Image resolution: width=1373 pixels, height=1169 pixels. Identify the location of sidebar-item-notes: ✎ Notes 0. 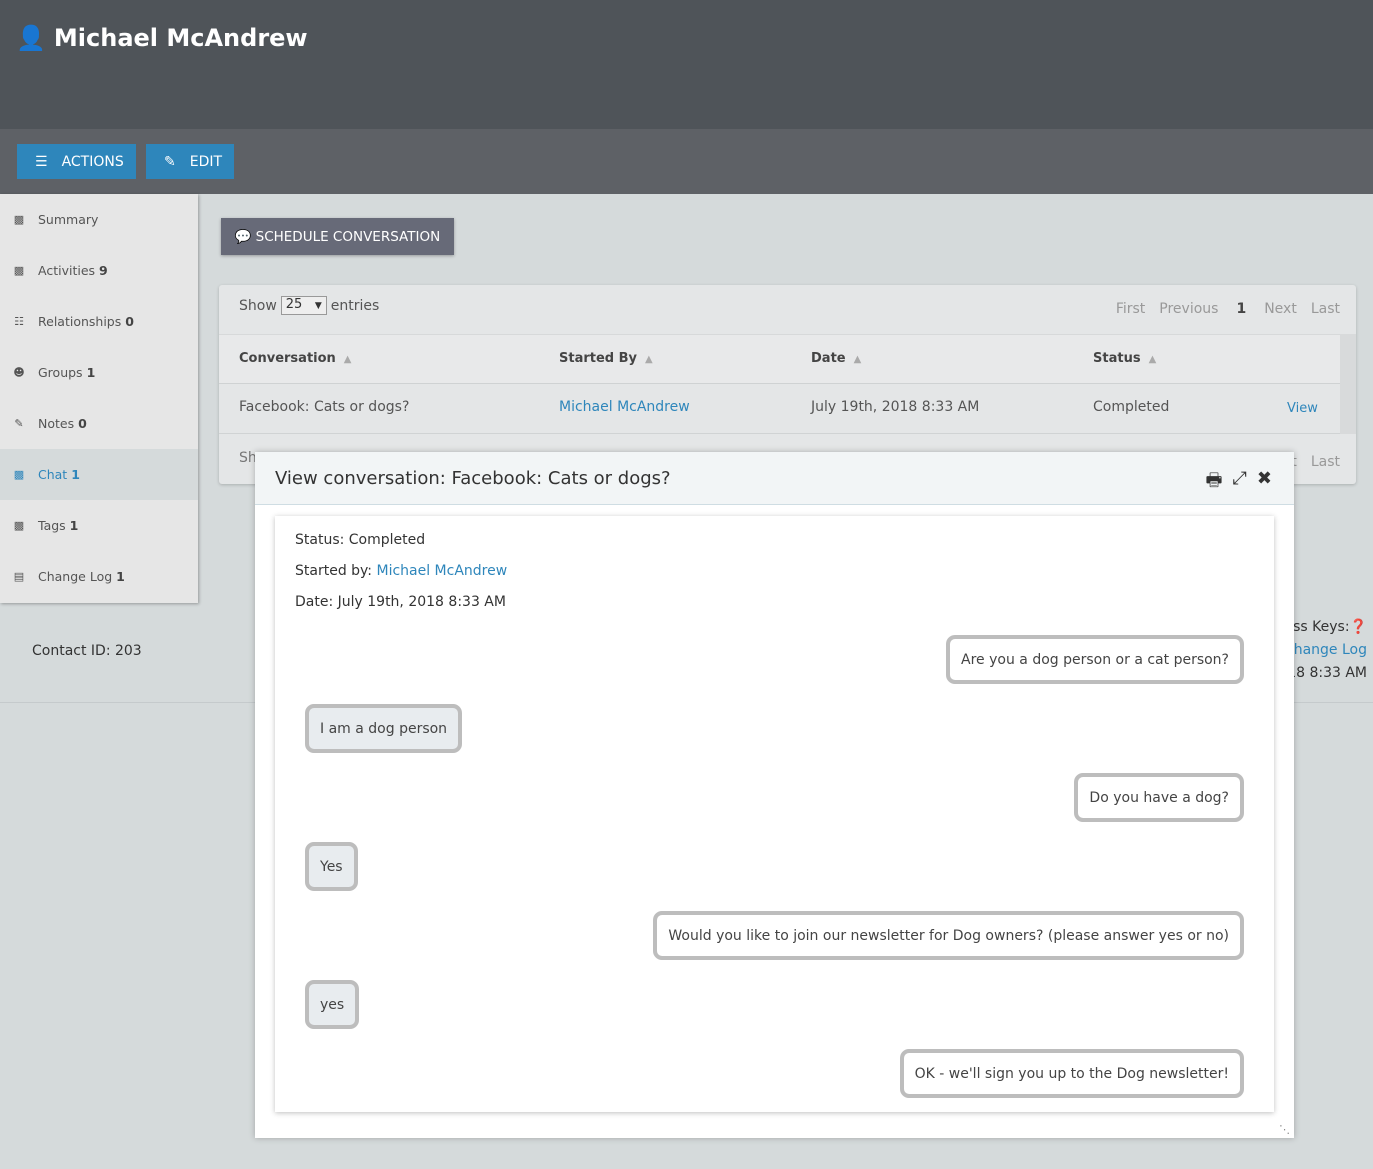
(99, 423).